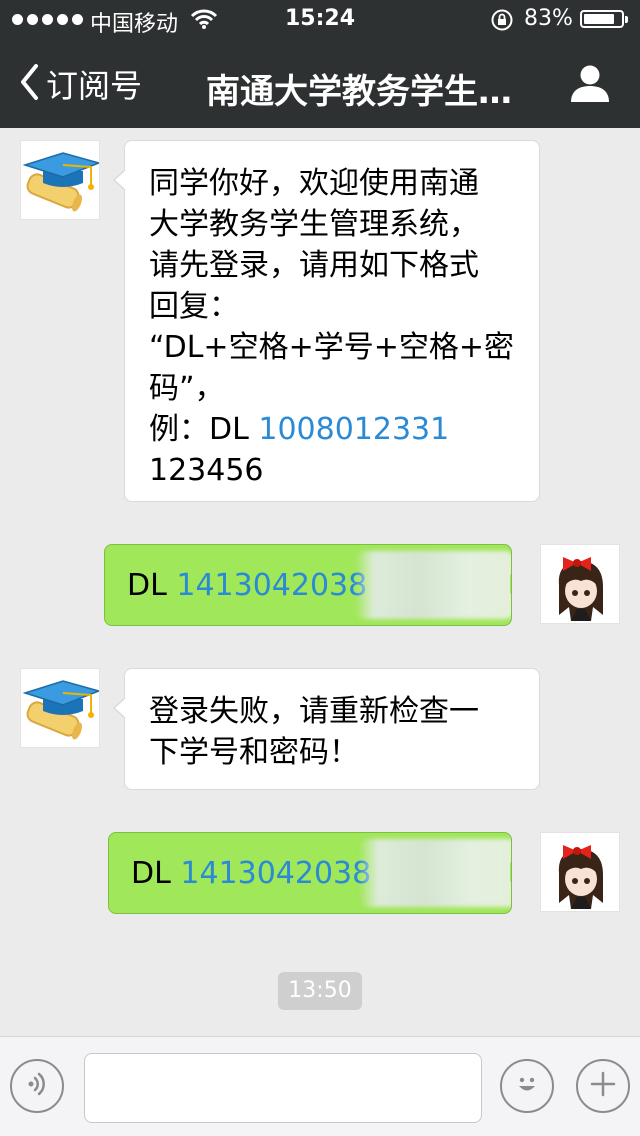  What do you see at coordinates (187, 388) in the screenshot?
I see `message-text-line: 码”，` at bounding box center [187, 388].